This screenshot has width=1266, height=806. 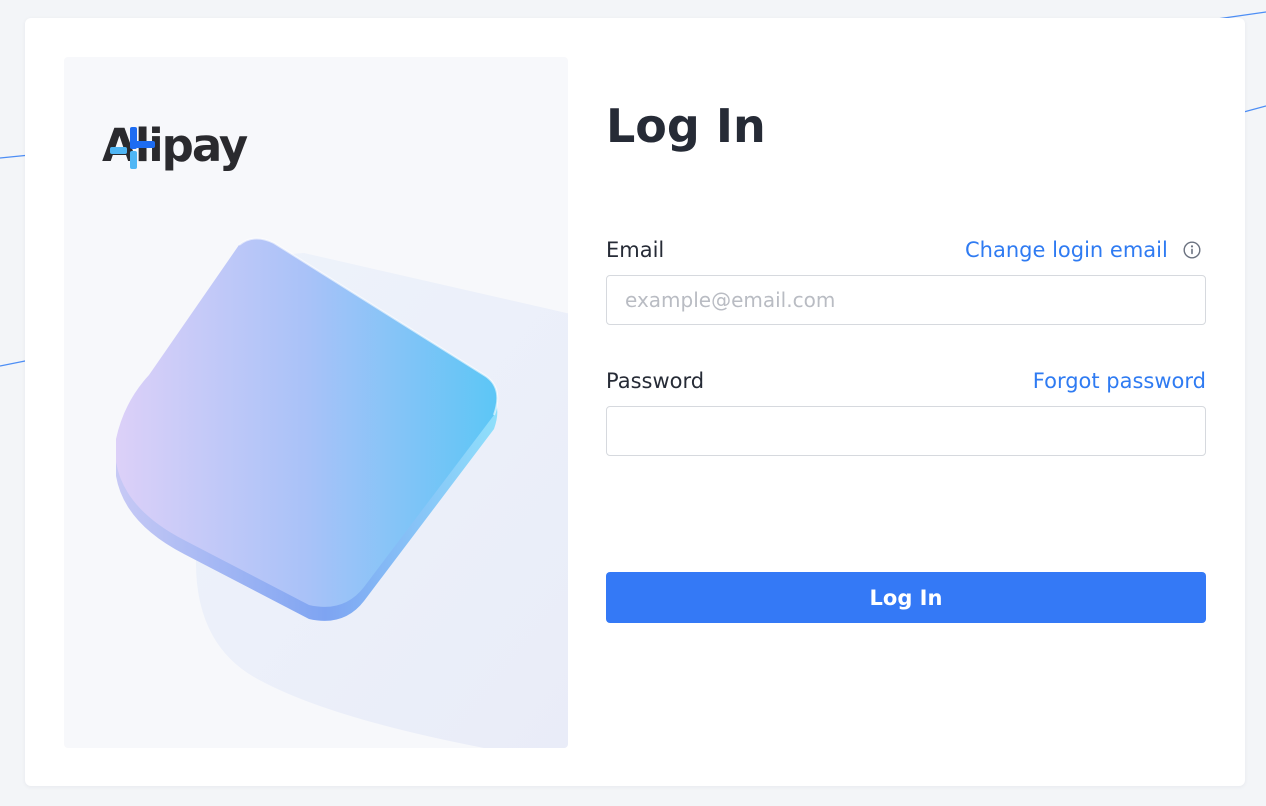 I want to click on info-icon, so click(x=1192, y=250).